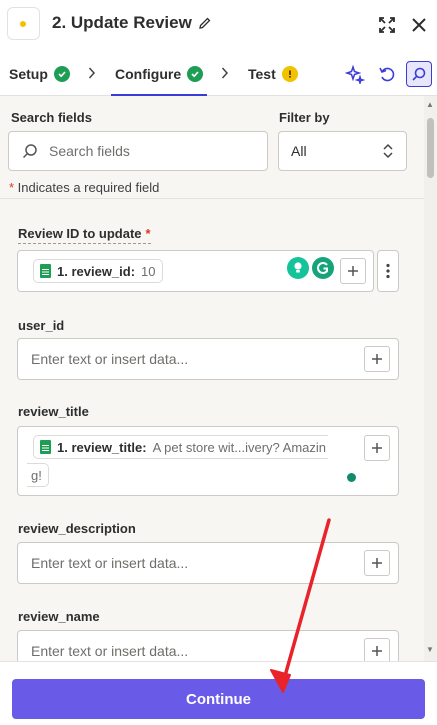  I want to click on data-pill: 1. review_id: 10, so click(98, 271).